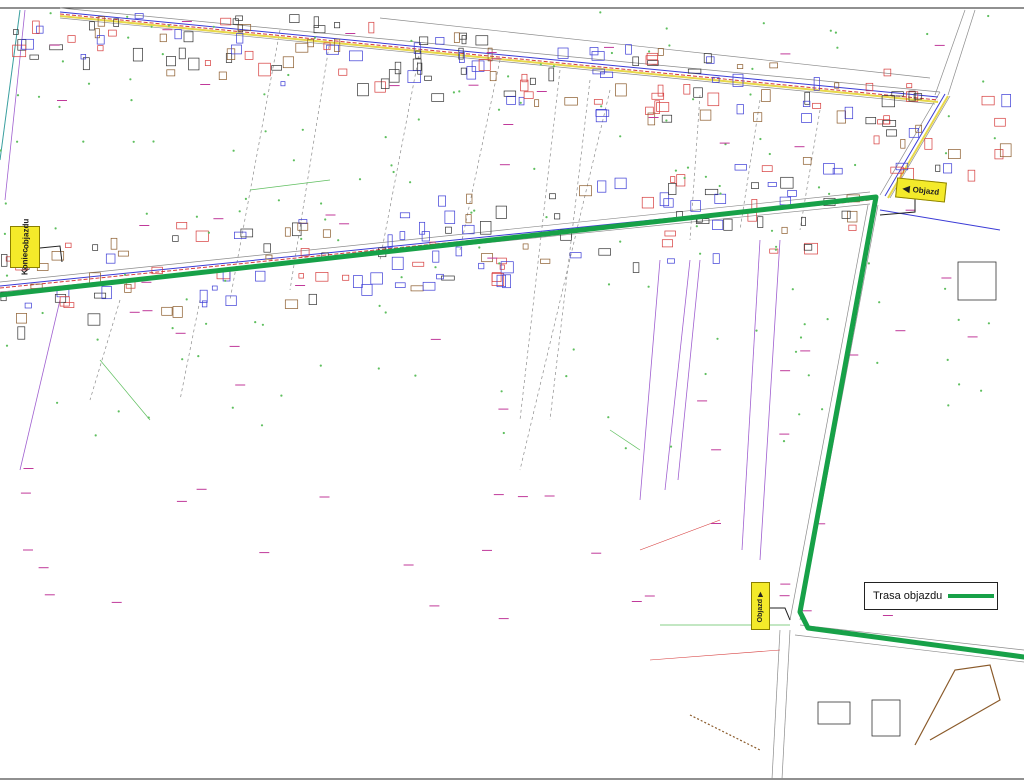 The width and height of the screenshot is (1024, 781). I want to click on up-arrow-icon: ▲, so click(760, 593).